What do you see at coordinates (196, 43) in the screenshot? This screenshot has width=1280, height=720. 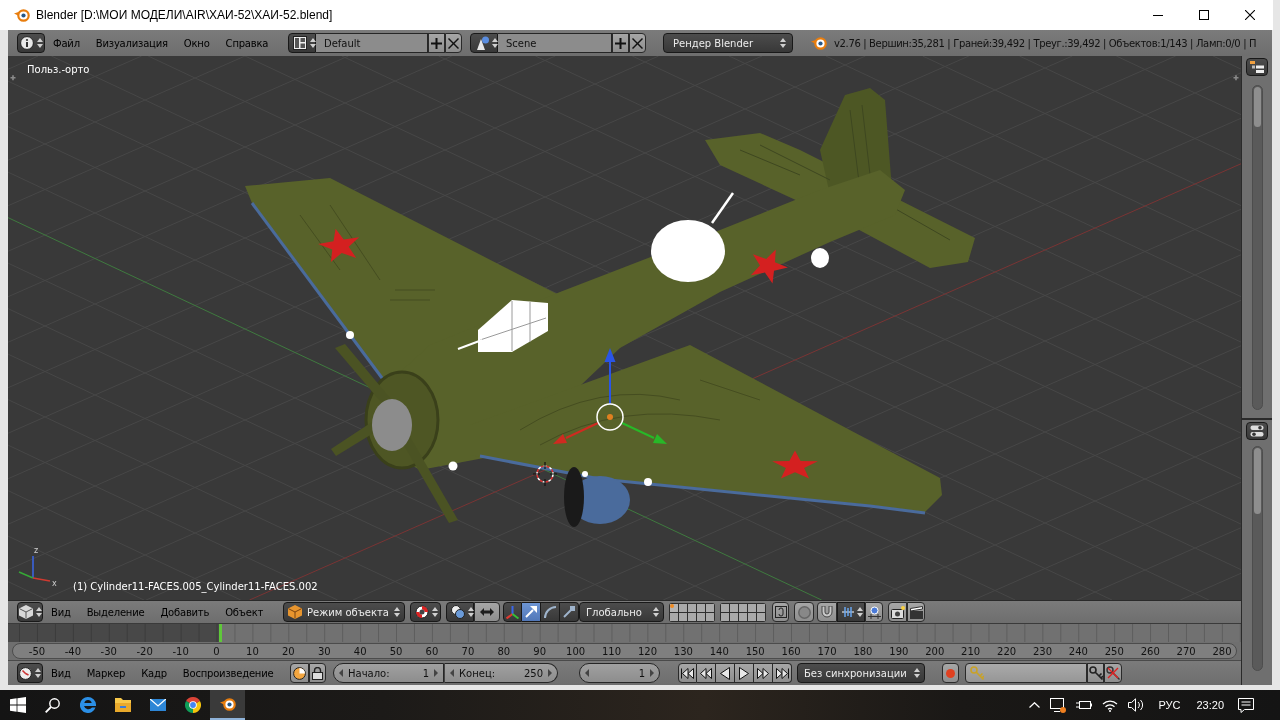 I see `menu-item: Окно` at bounding box center [196, 43].